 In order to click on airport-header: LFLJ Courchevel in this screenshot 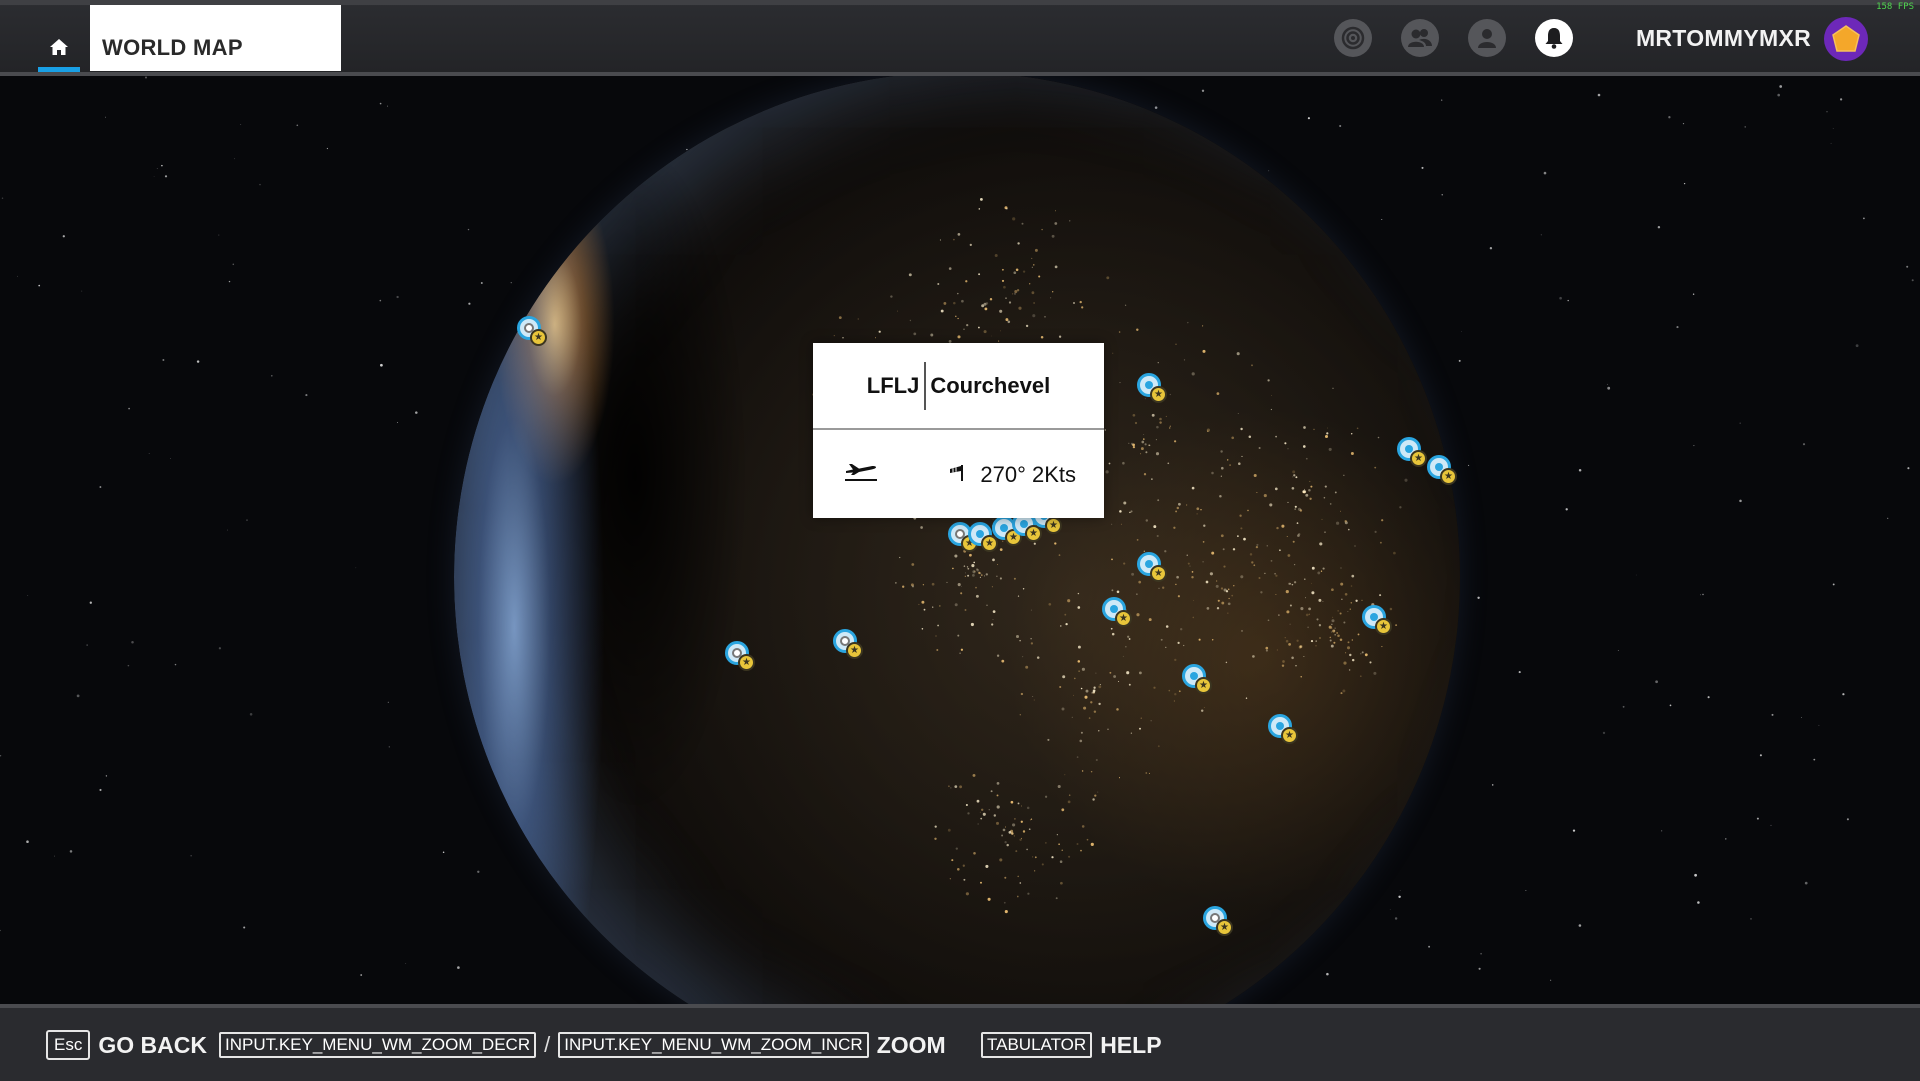, I will do `click(958, 386)`.